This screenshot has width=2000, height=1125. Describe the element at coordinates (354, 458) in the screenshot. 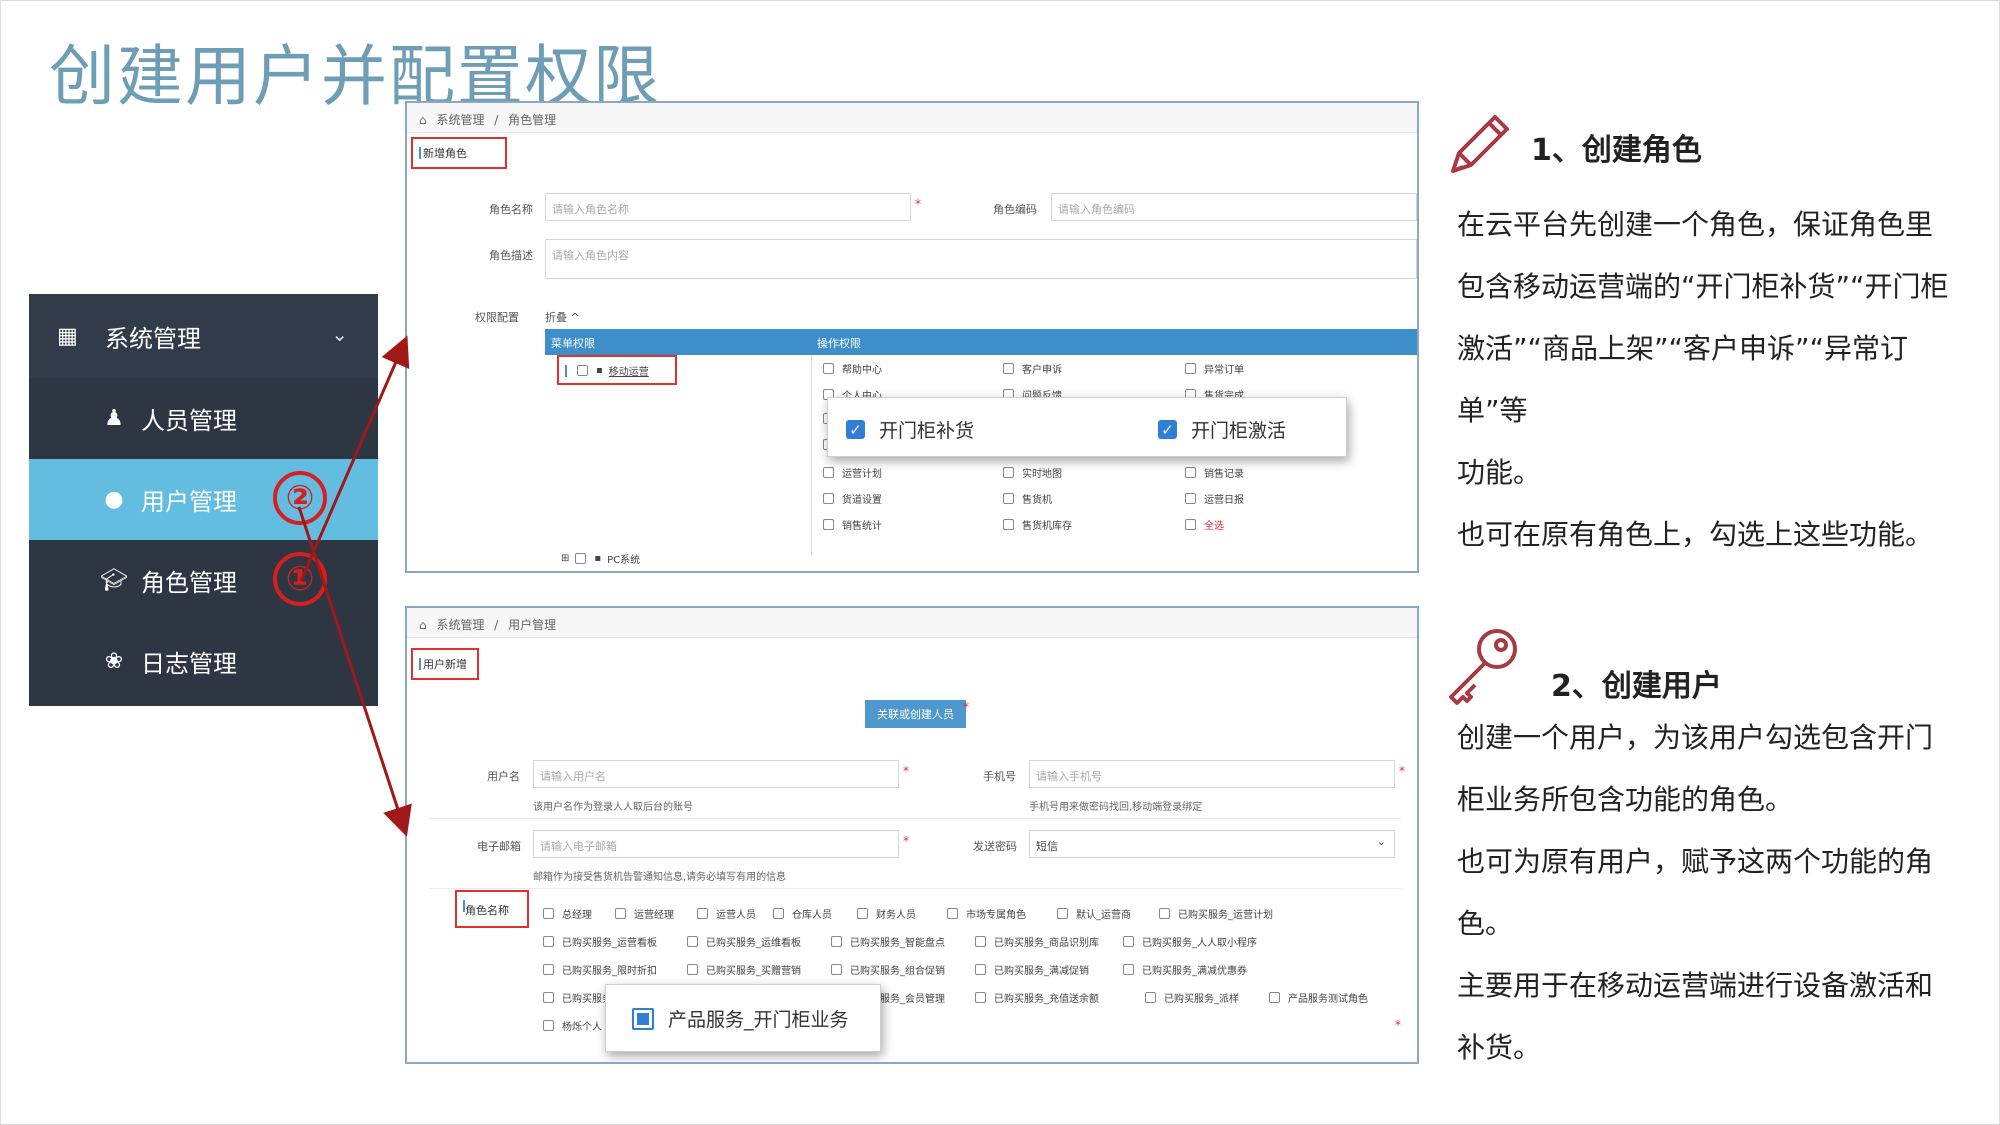

I see `arrow-to-role-panel` at that location.